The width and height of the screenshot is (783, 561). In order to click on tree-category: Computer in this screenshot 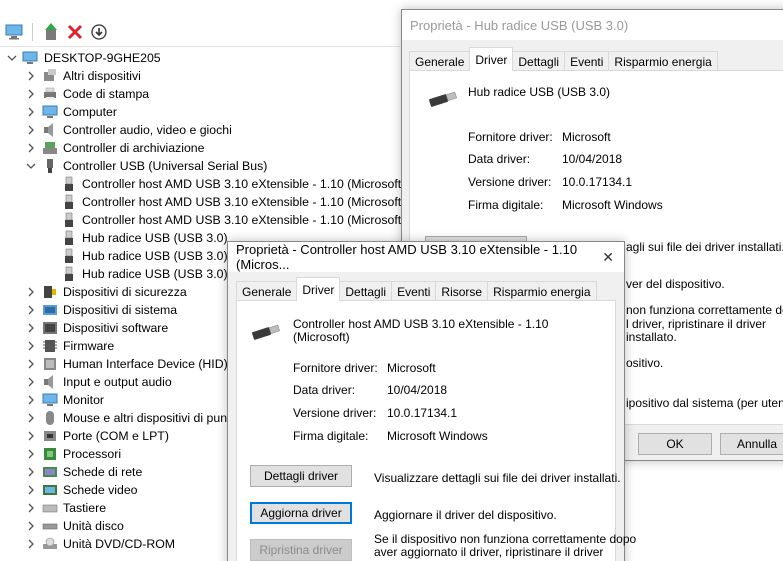, I will do `click(200, 112)`.